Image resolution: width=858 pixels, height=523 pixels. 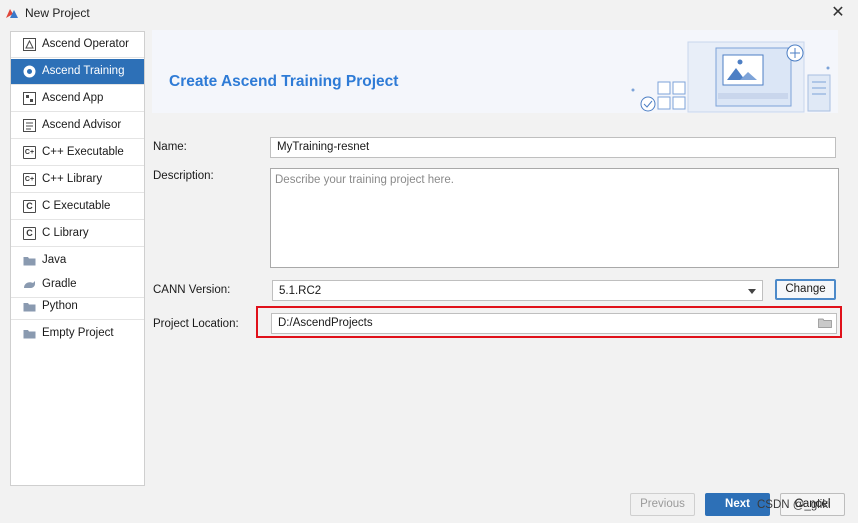 What do you see at coordinates (60, 306) in the screenshot?
I see `sidebar-item-label: Python` at bounding box center [60, 306].